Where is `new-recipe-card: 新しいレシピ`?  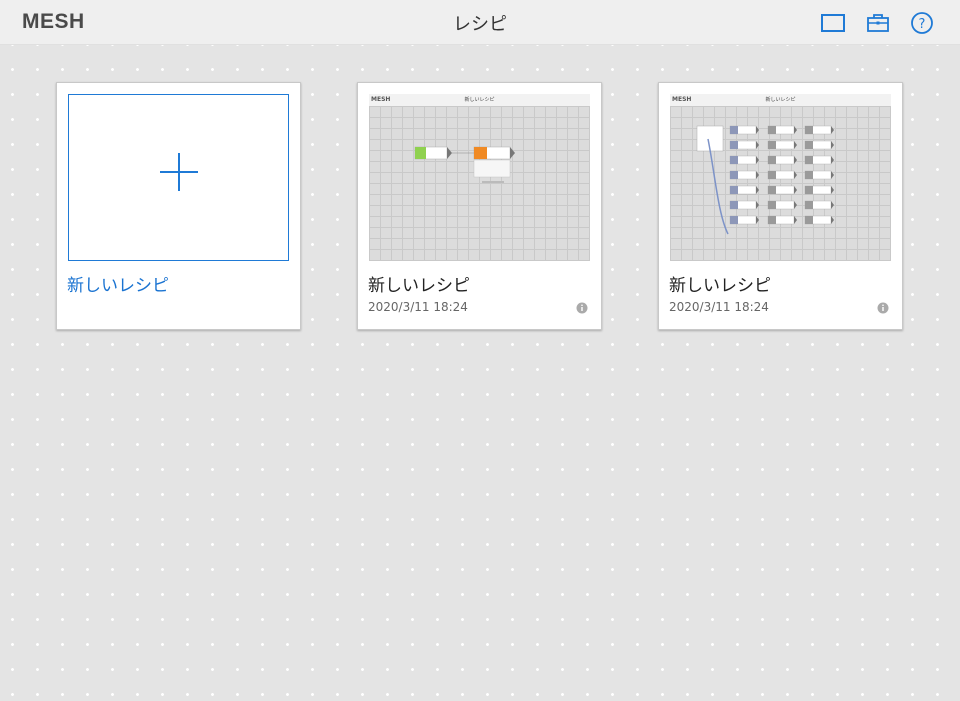 new-recipe-card: 新しいレシピ is located at coordinates (178, 206).